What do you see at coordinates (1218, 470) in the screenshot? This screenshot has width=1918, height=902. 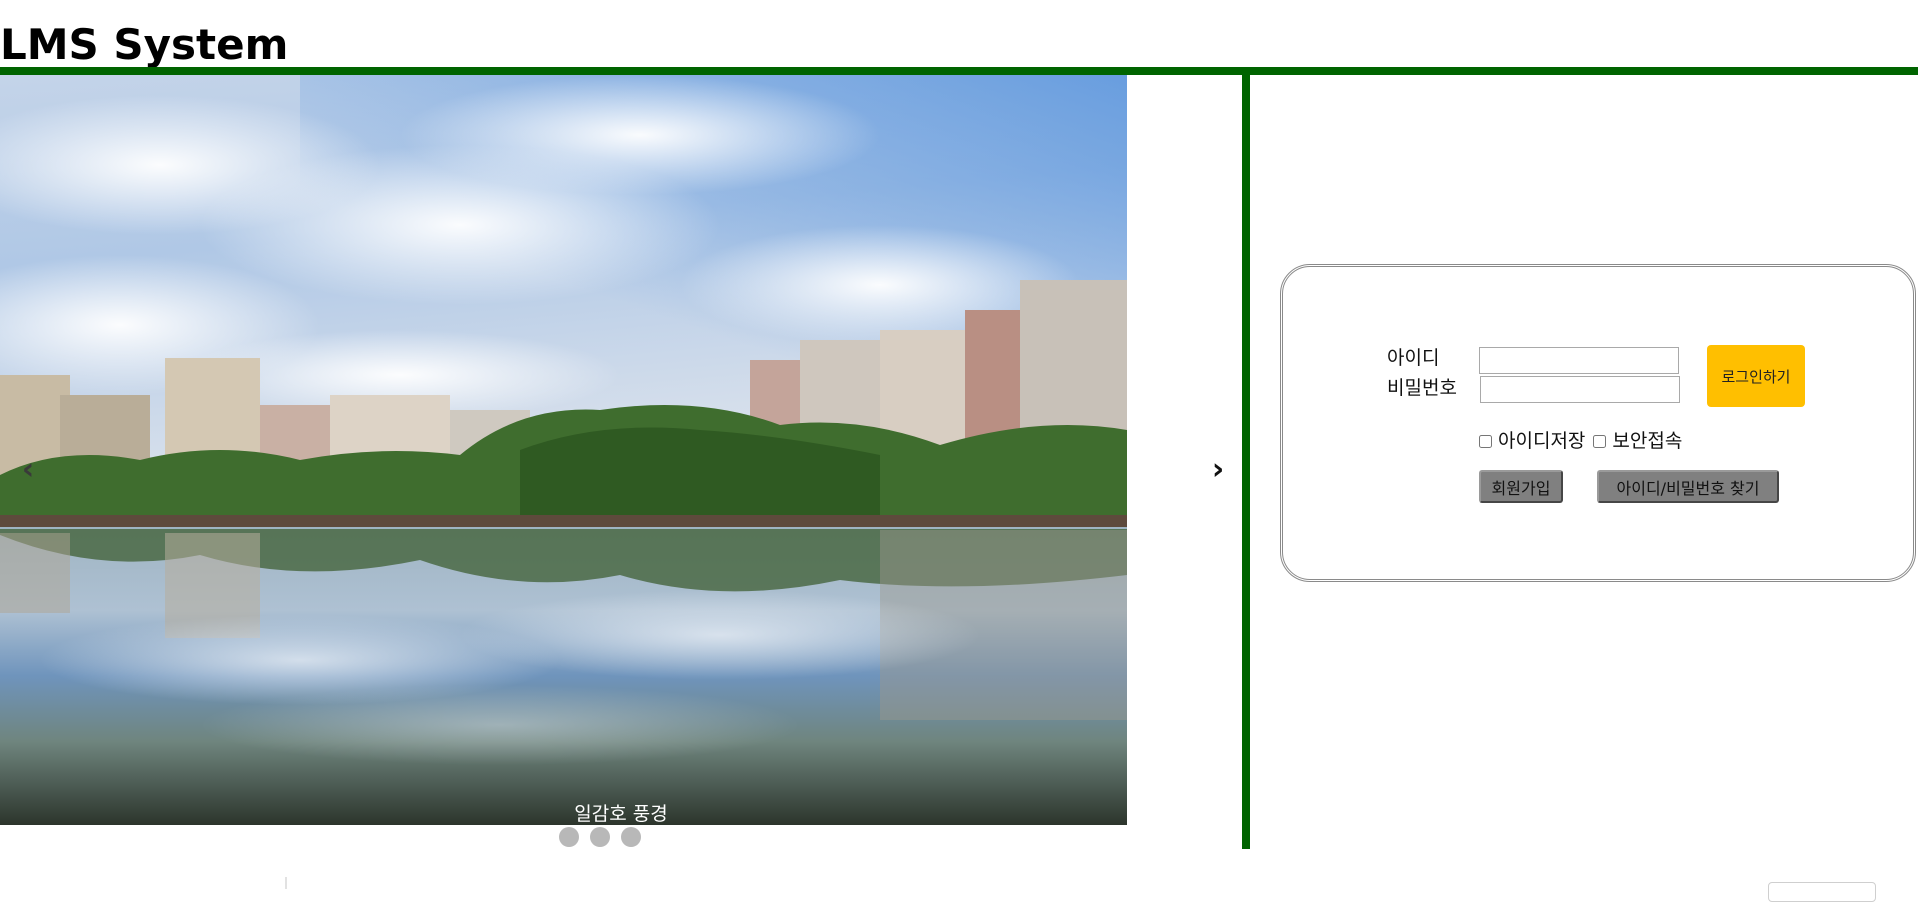 I see `carousel-next-button: ›` at bounding box center [1218, 470].